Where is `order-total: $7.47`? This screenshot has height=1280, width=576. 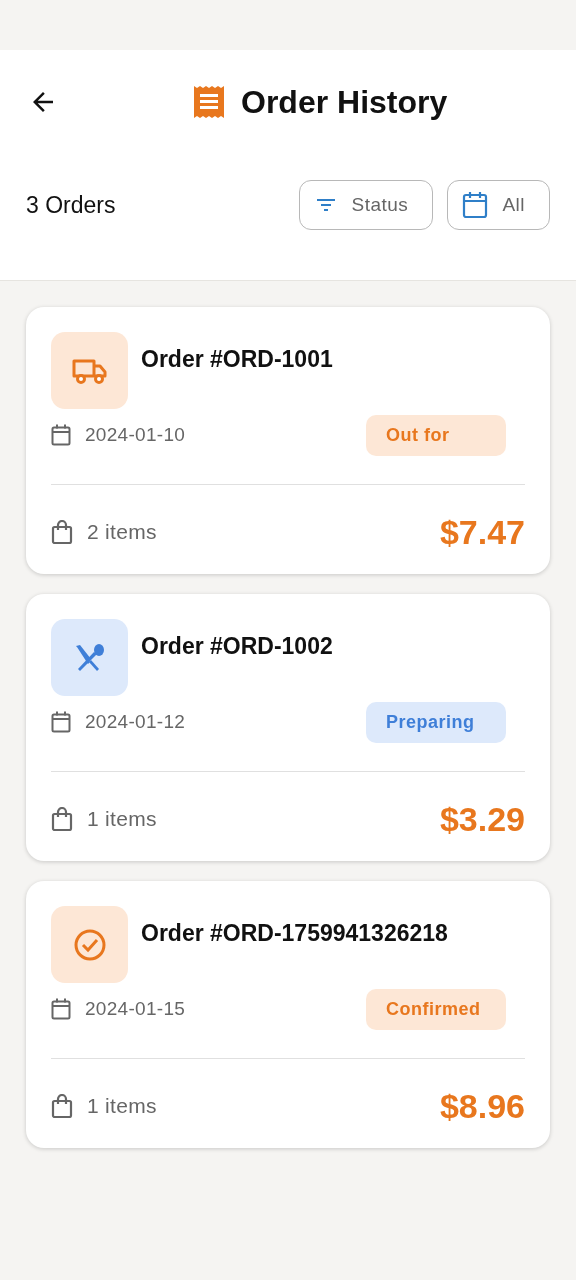
order-total: $7.47 is located at coordinates (482, 532).